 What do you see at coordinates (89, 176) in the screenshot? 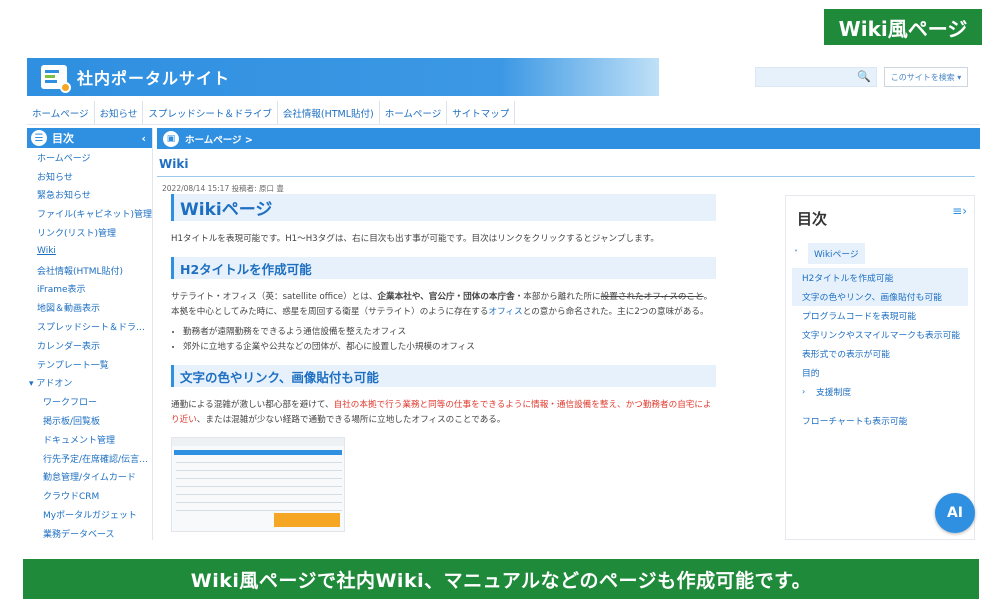
I see `sidebar-item: お知らせ` at bounding box center [89, 176].